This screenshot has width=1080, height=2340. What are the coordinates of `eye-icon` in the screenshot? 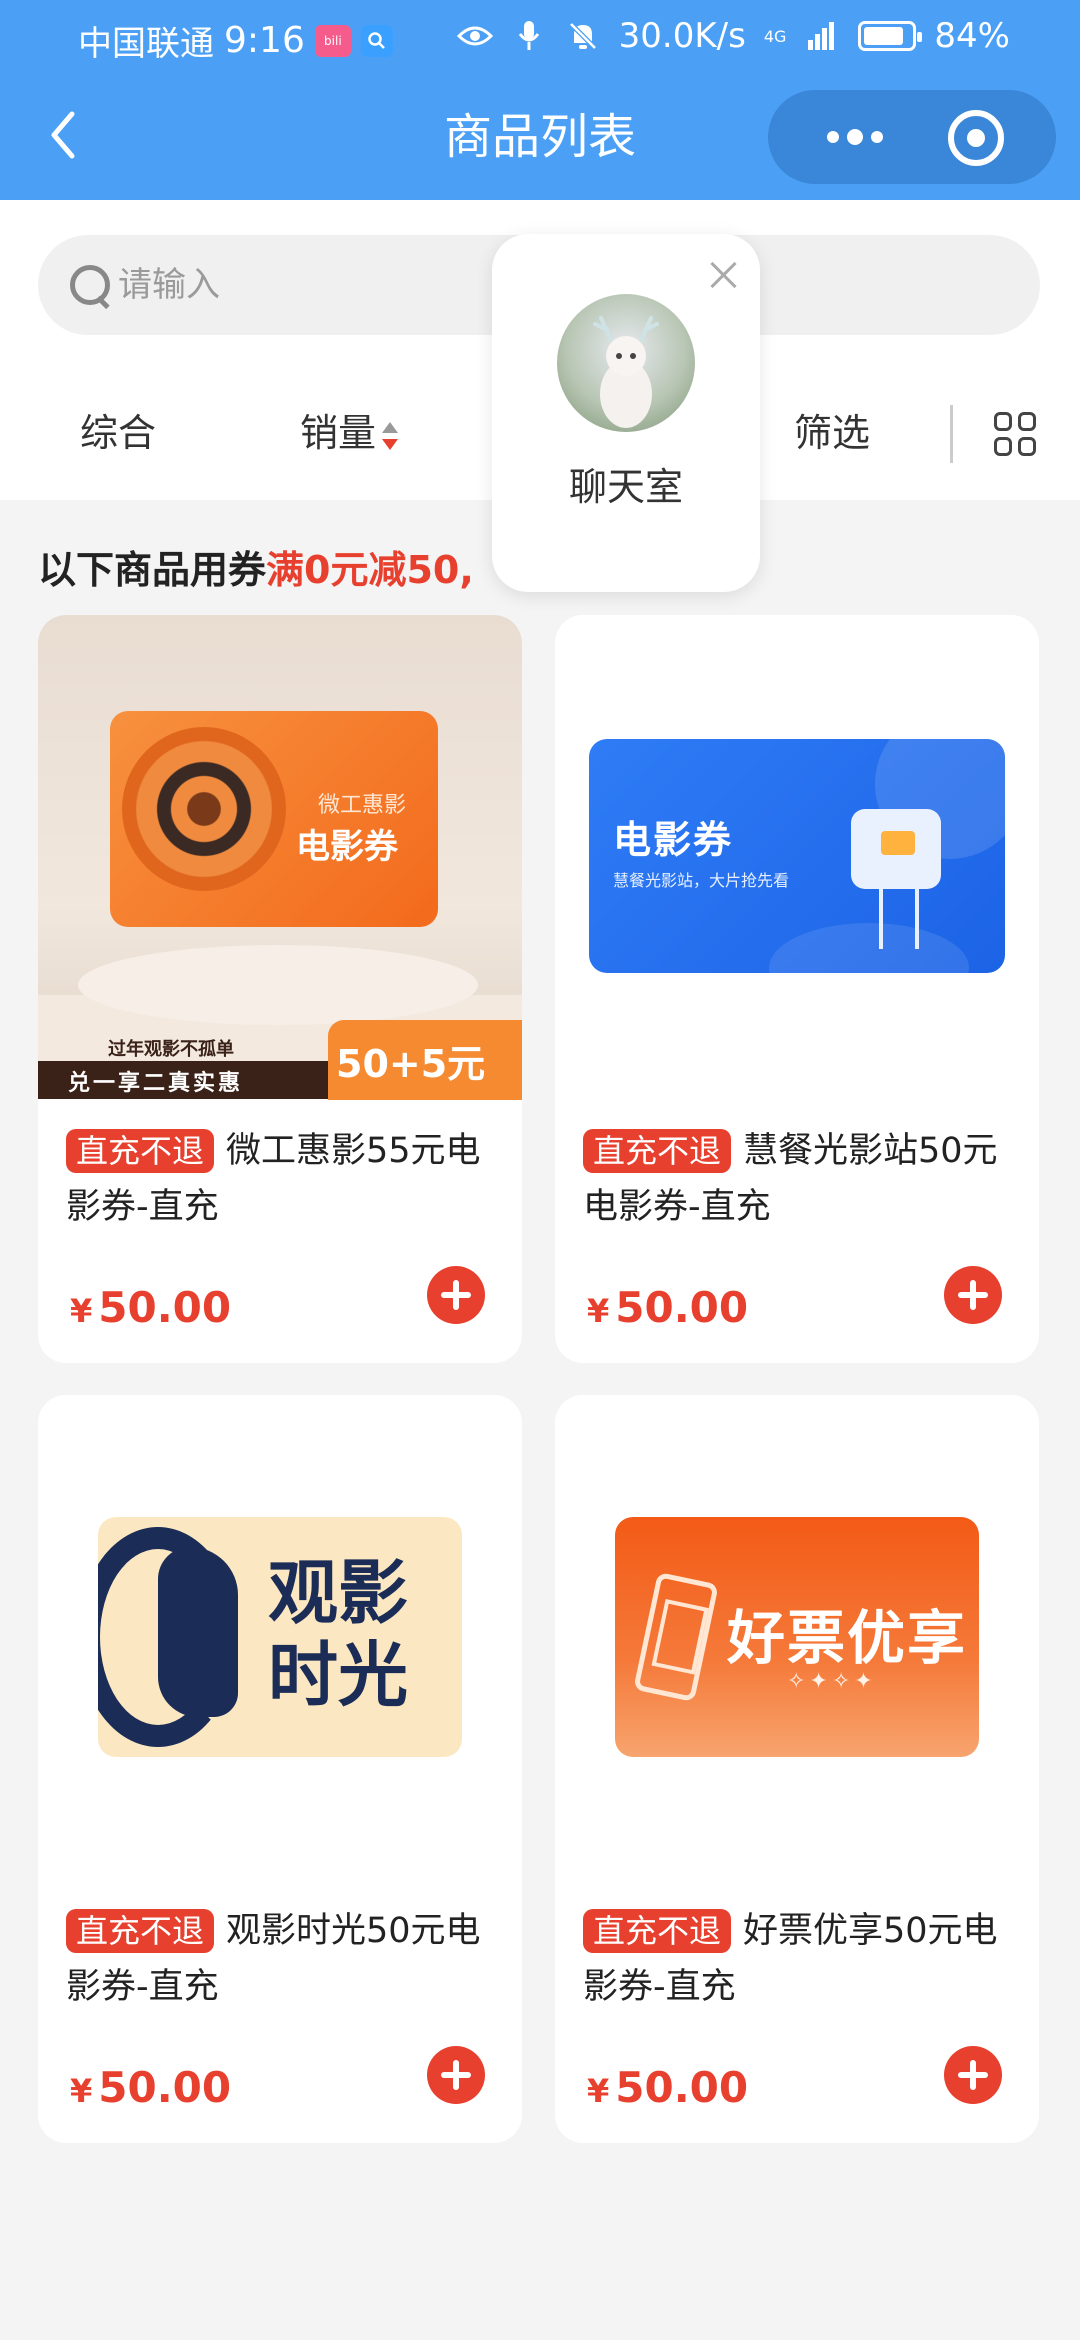 It's located at (474, 36).